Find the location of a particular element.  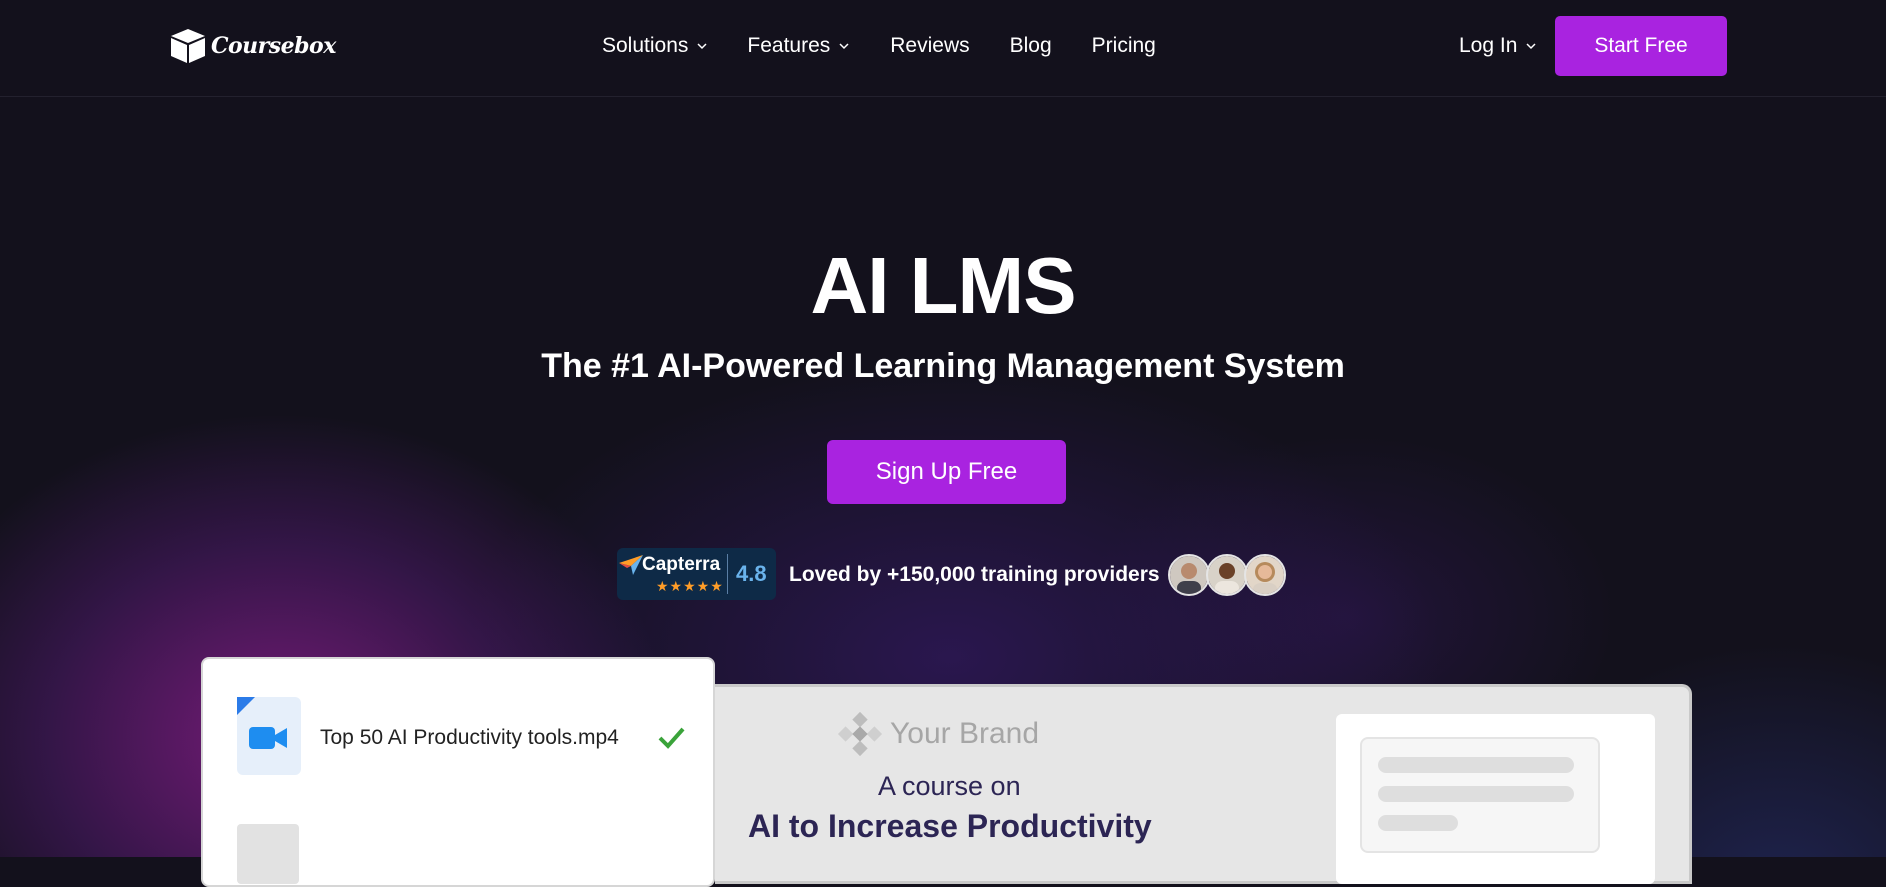

menu-item-label: Pricing is located at coordinates (1123, 45).